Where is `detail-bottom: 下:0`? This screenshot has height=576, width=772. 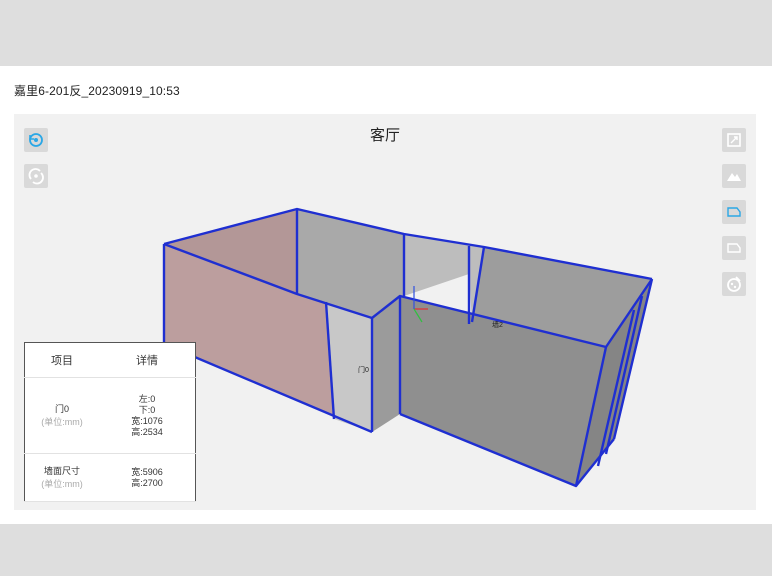
detail-bottom: 下:0 is located at coordinates (147, 409).